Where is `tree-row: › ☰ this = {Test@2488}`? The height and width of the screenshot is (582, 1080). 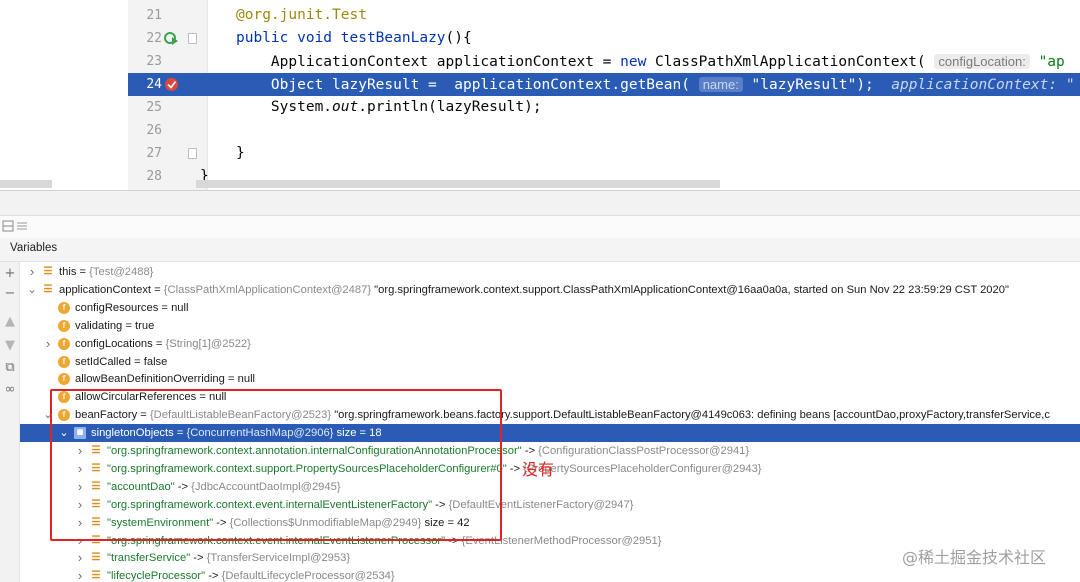 tree-row: › ☰ this = {Test@2488} is located at coordinates (550, 272).